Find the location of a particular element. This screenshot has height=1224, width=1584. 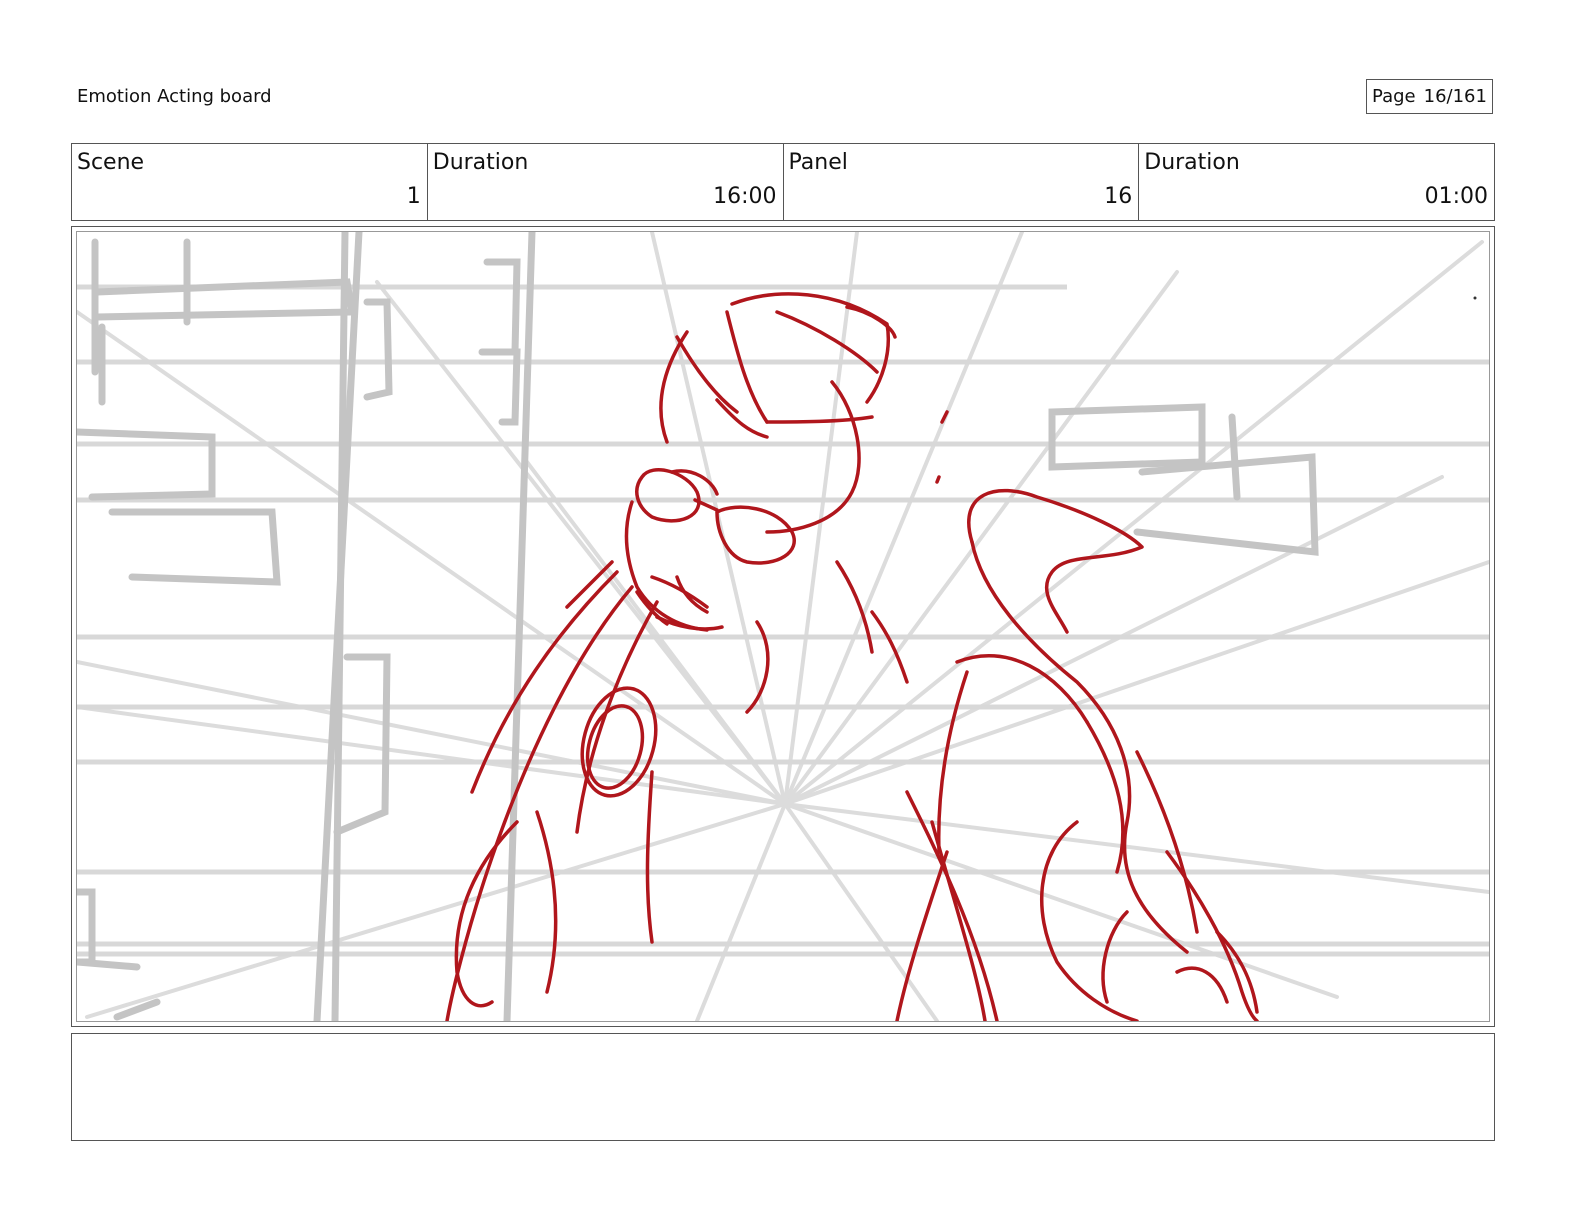

scene-label: Scene is located at coordinates (111, 162).